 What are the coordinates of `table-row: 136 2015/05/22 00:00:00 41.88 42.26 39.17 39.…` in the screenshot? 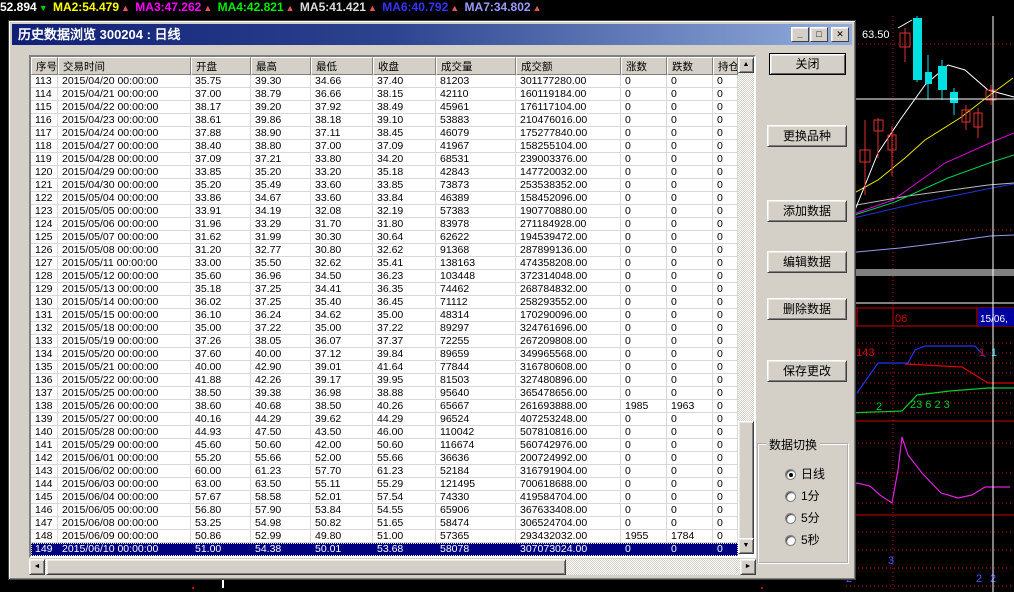 It's located at (384, 380).